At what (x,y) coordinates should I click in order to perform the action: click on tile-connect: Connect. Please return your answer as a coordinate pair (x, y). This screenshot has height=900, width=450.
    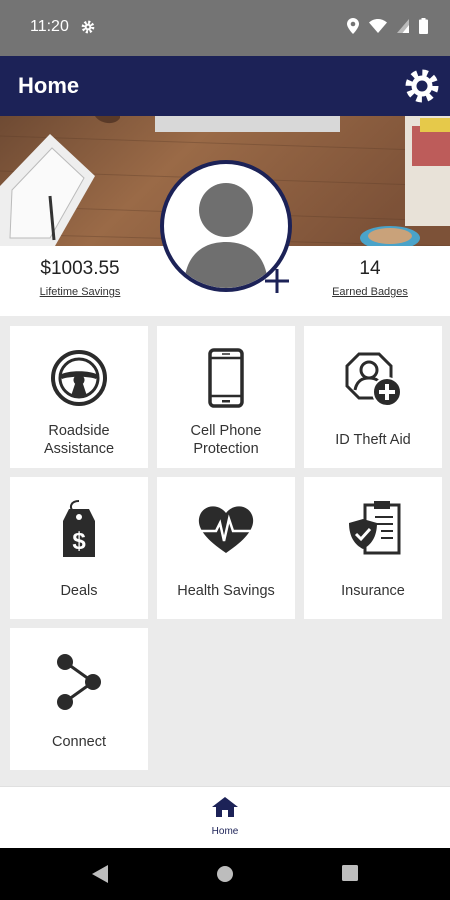
    Looking at the image, I should click on (79, 699).